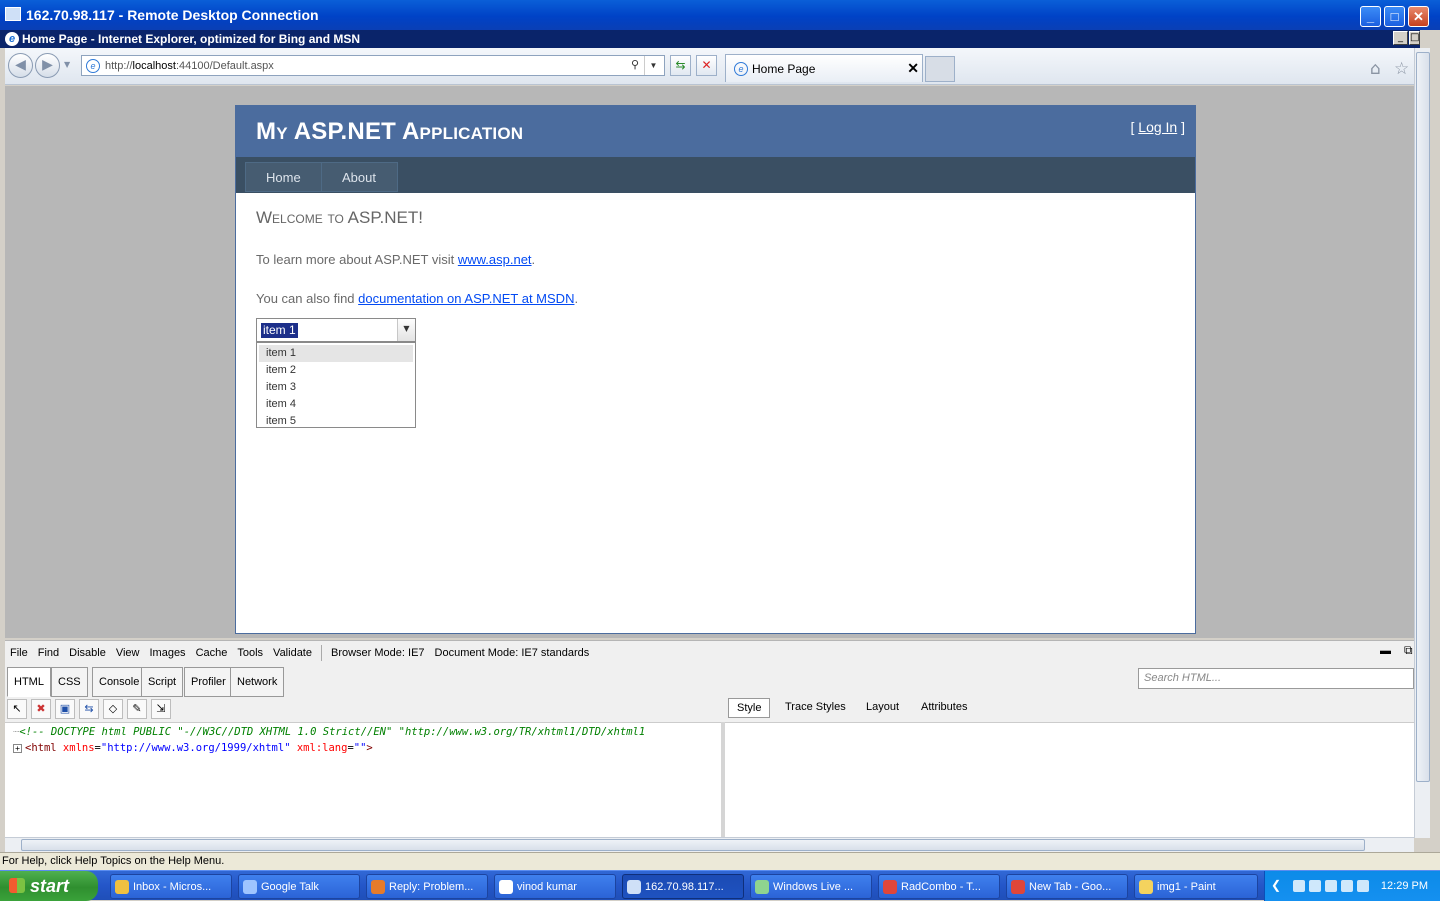 The height and width of the screenshot is (901, 1440). What do you see at coordinates (506, 887) in the screenshot?
I see `chat-bubble-icon` at bounding box center [506, 887].